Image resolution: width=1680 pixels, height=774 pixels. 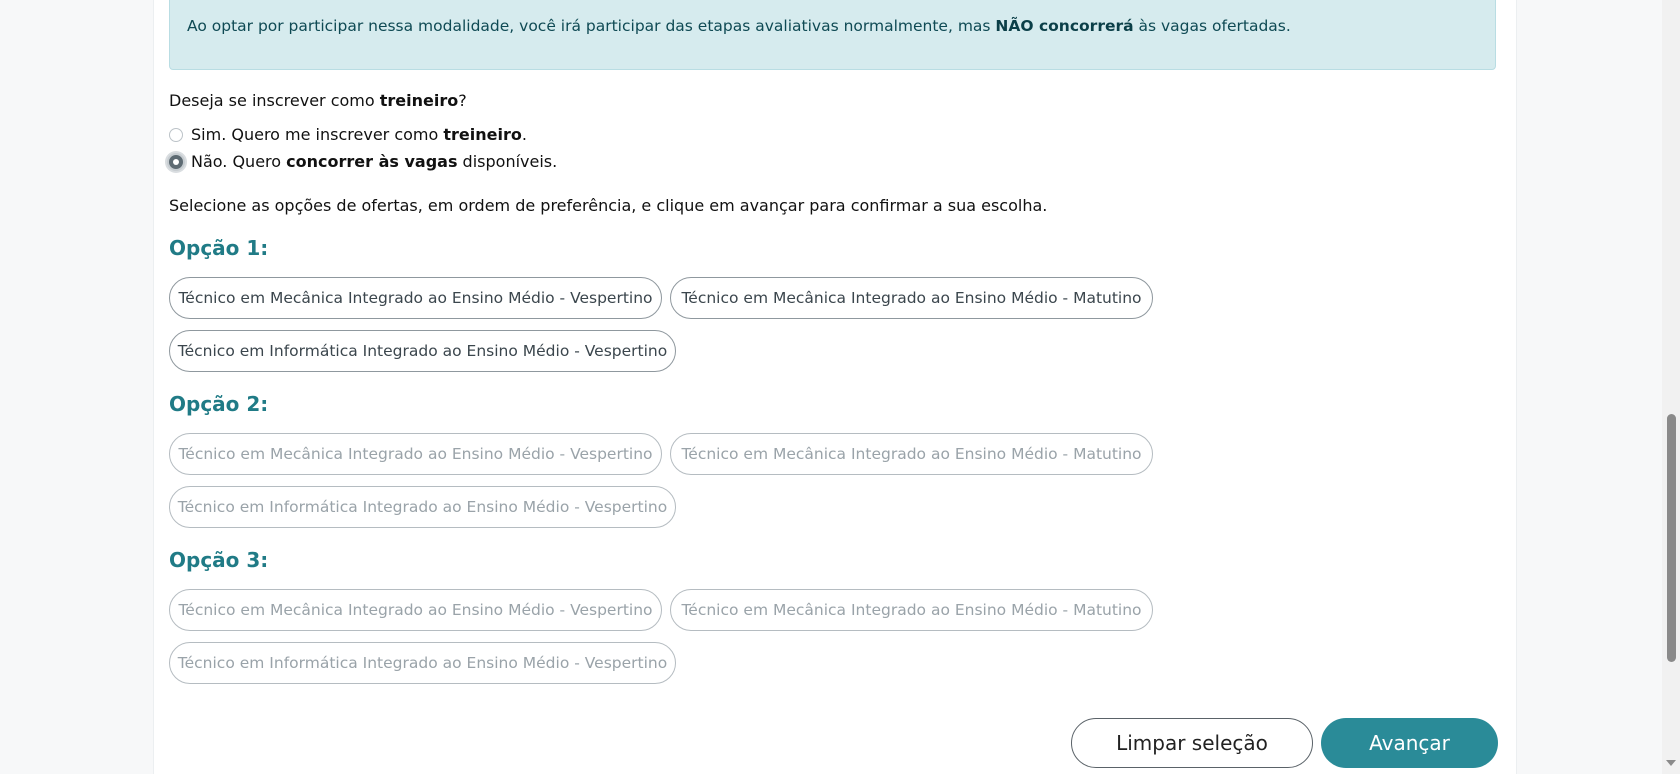 What do you see at coordinates (1671, 538) in the screenshot?
I see `scrollbar-thumb` at bounding box center [1671, 538].